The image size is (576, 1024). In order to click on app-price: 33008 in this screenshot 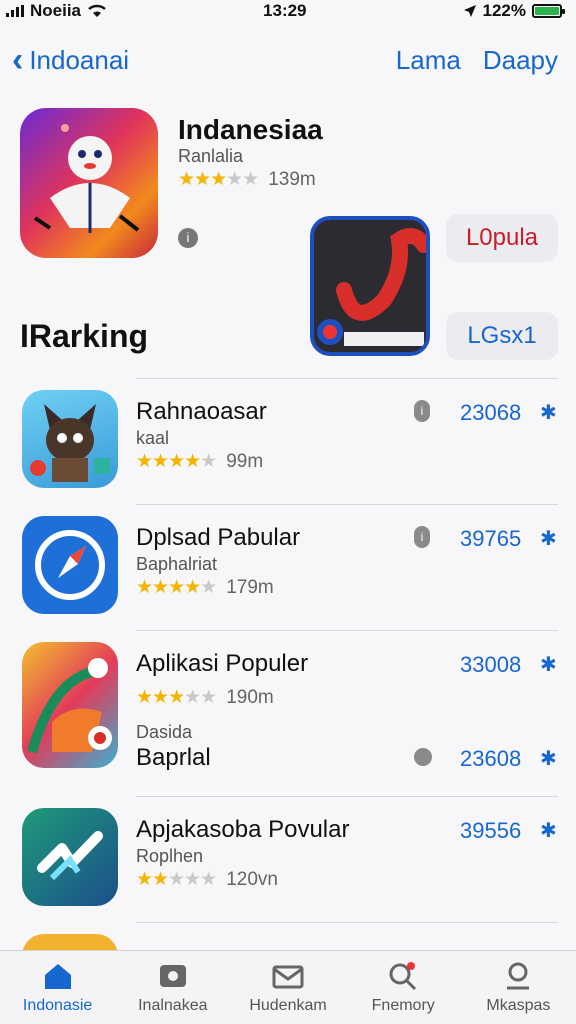, I will do `click(490, 665)`.